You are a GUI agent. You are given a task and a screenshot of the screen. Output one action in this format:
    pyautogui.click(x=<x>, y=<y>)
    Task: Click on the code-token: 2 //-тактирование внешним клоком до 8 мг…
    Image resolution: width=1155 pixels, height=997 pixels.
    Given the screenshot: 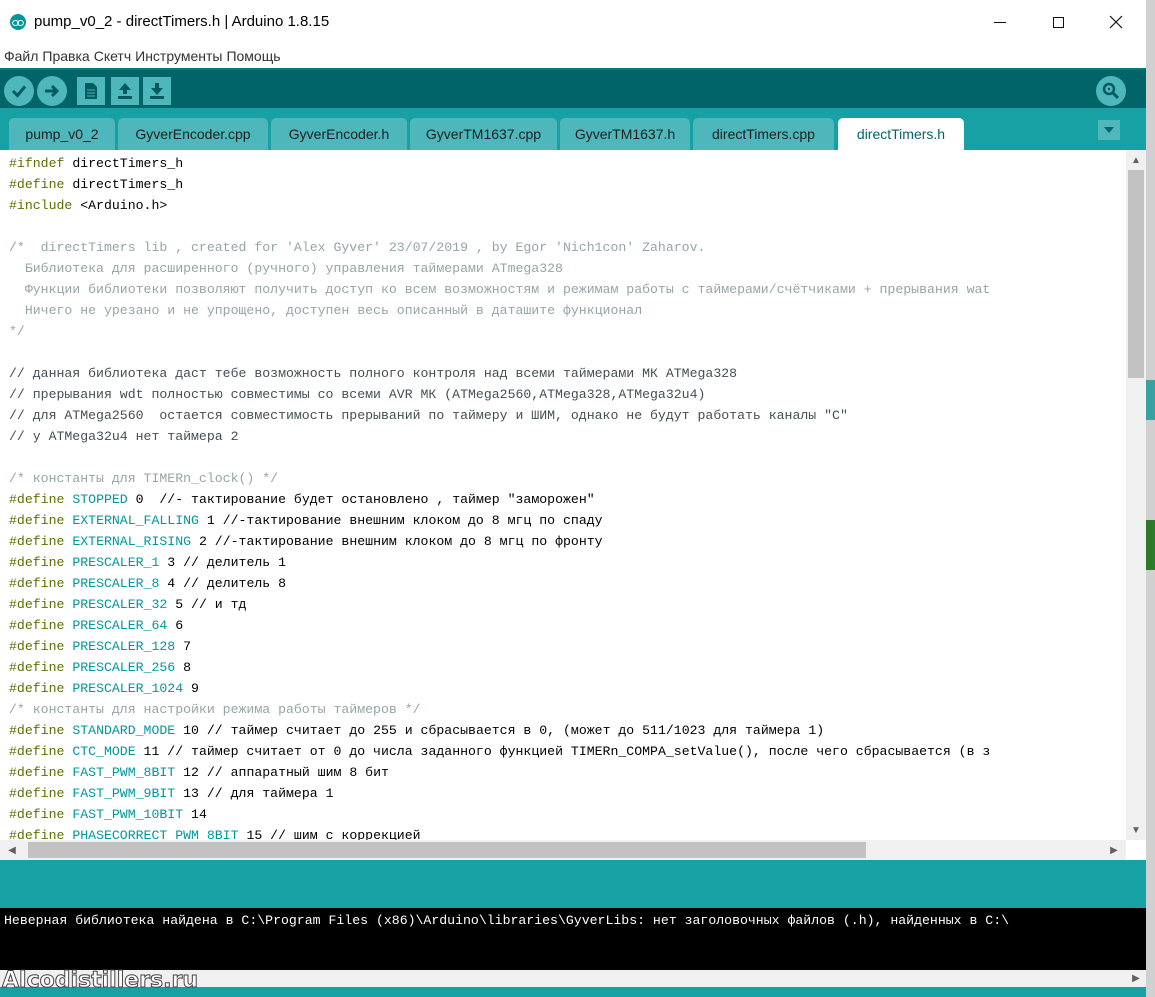 What is the action you would take?
    pyautogui.click(x=397, y=541)
    